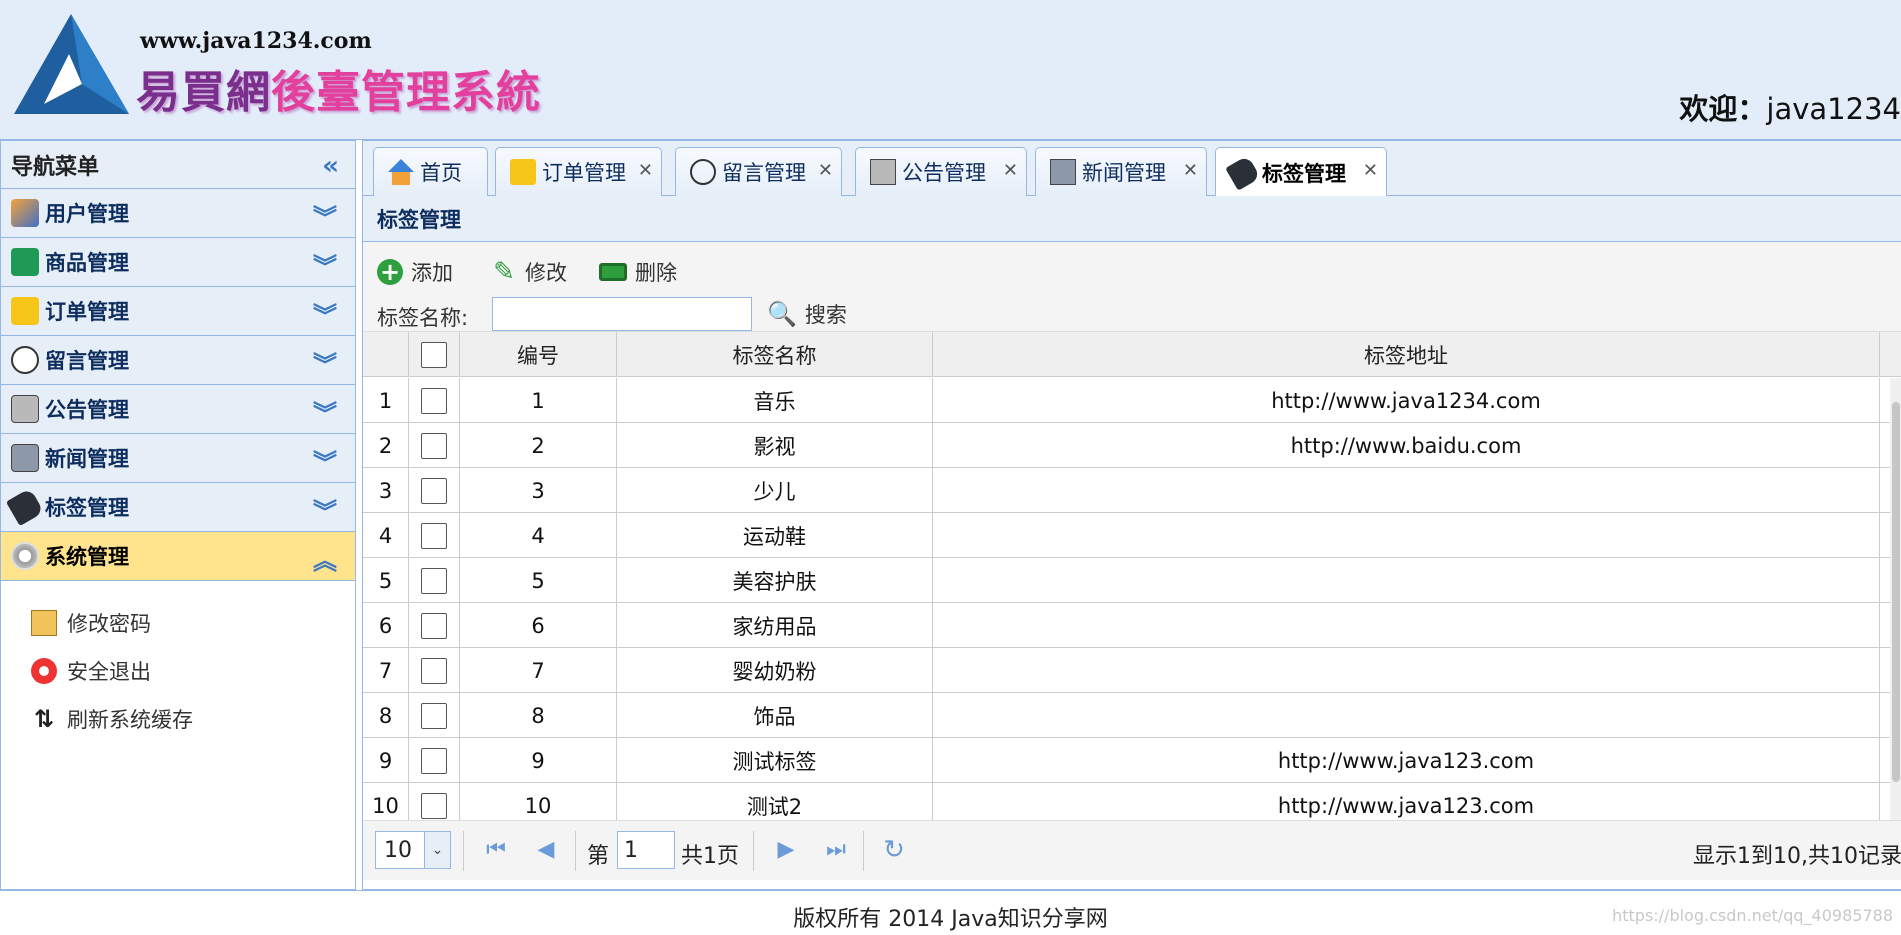 The image size is (1901, 935). I want to click on table-row: 1 1 音乐 http://www.java1234.com, so click(1132, 400).